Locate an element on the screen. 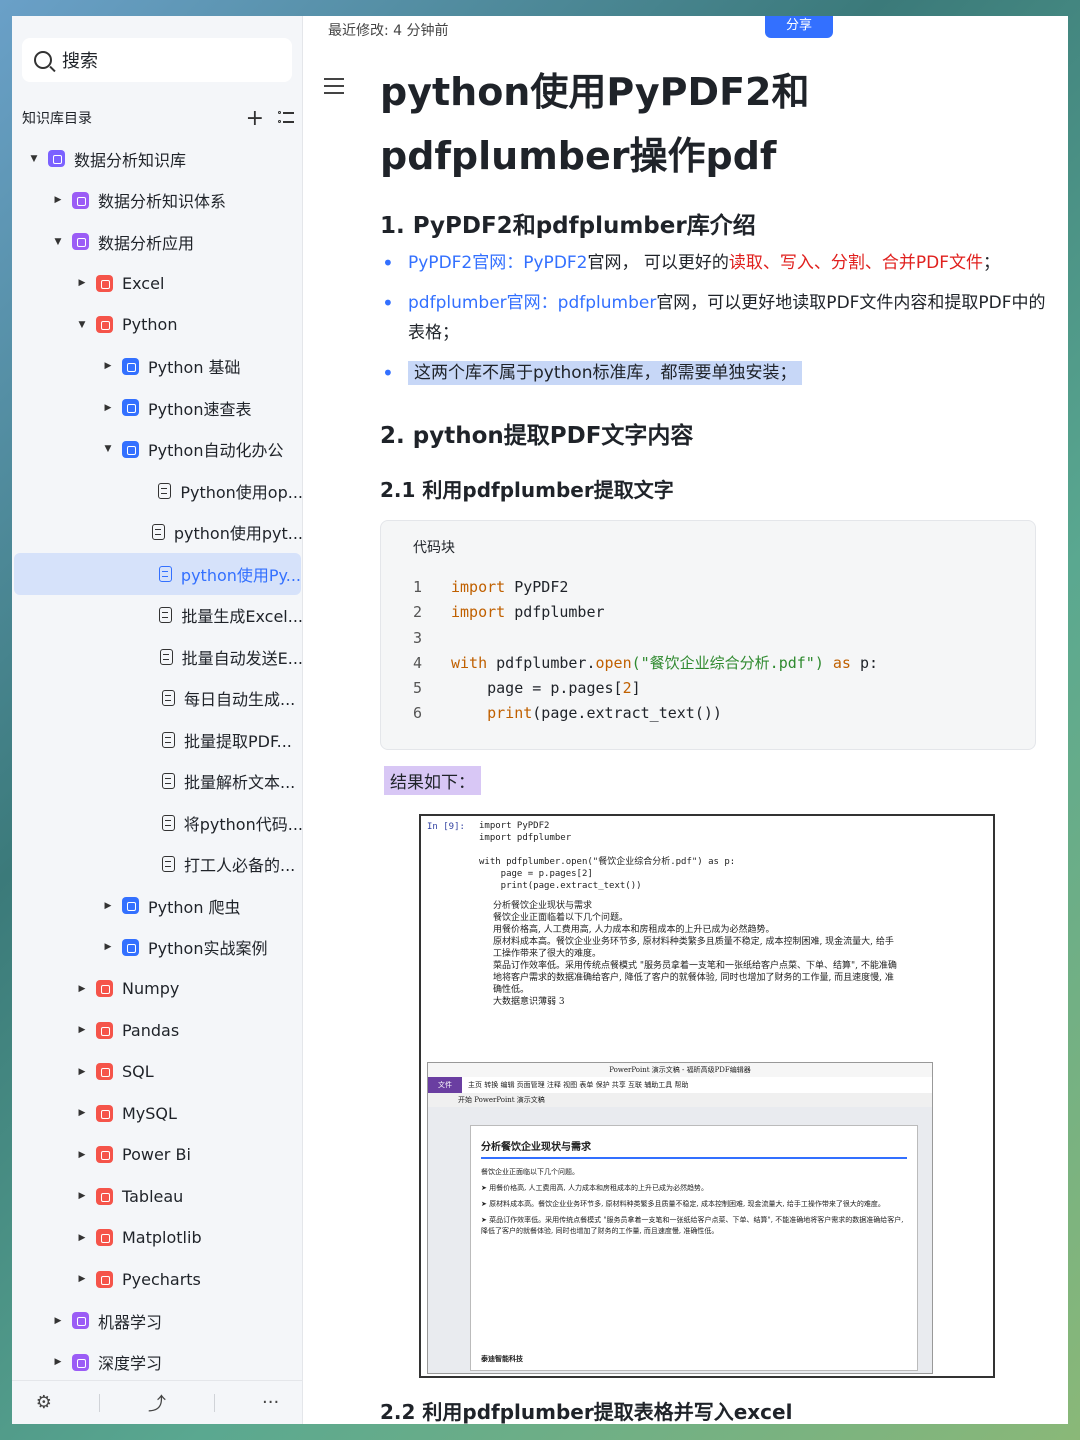  screenshot-output-line: 确性低。 is located at coordinates (511, 990).